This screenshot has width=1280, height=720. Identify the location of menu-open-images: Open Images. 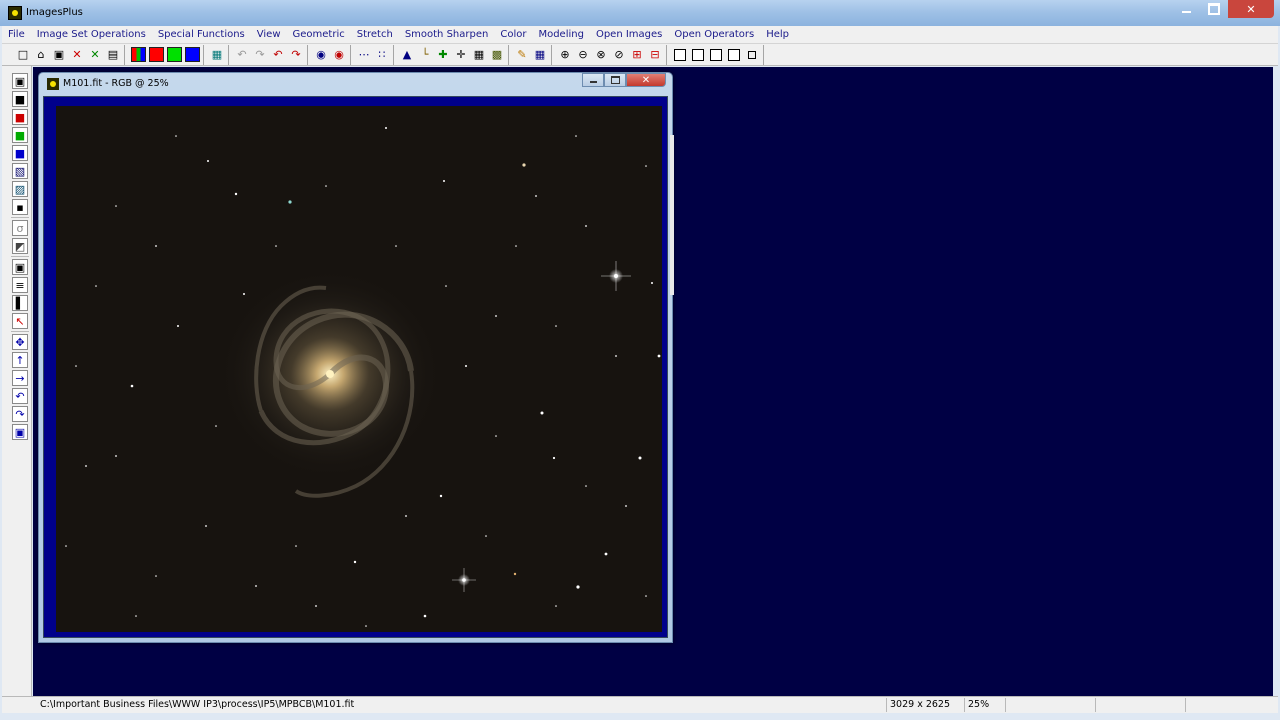
(629, 34).